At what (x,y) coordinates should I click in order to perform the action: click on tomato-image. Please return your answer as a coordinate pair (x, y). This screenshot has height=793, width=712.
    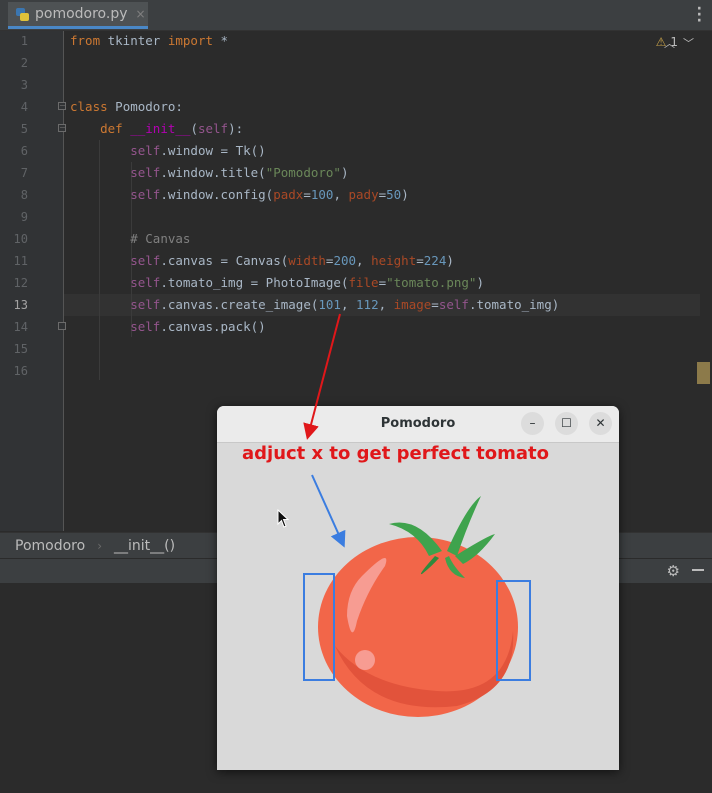
    Looking at the image, I should click on (418, 606).